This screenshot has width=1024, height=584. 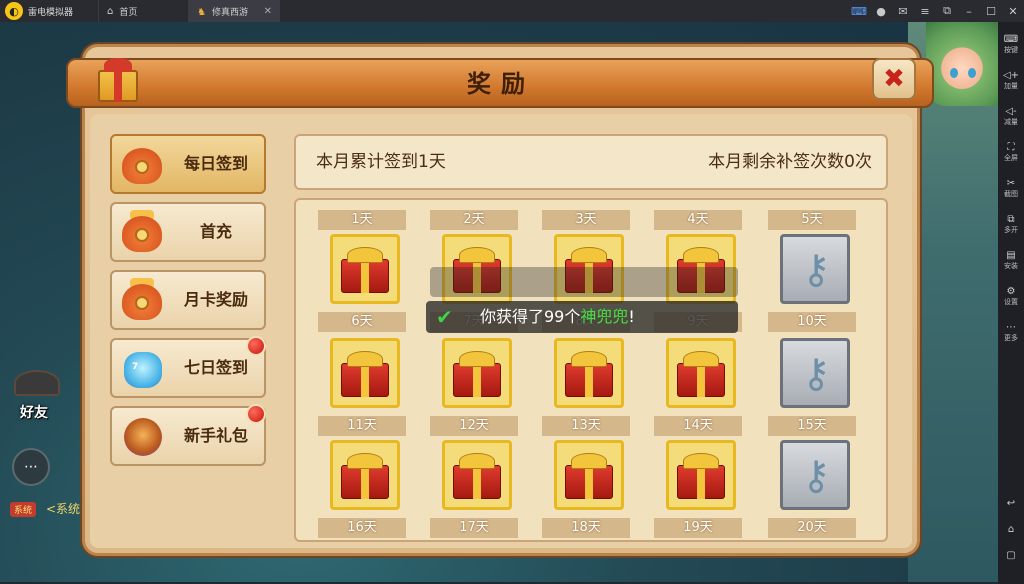 I want to click on menu-seven-day-signin: 7 七日签到, so click(x=188, y=367).